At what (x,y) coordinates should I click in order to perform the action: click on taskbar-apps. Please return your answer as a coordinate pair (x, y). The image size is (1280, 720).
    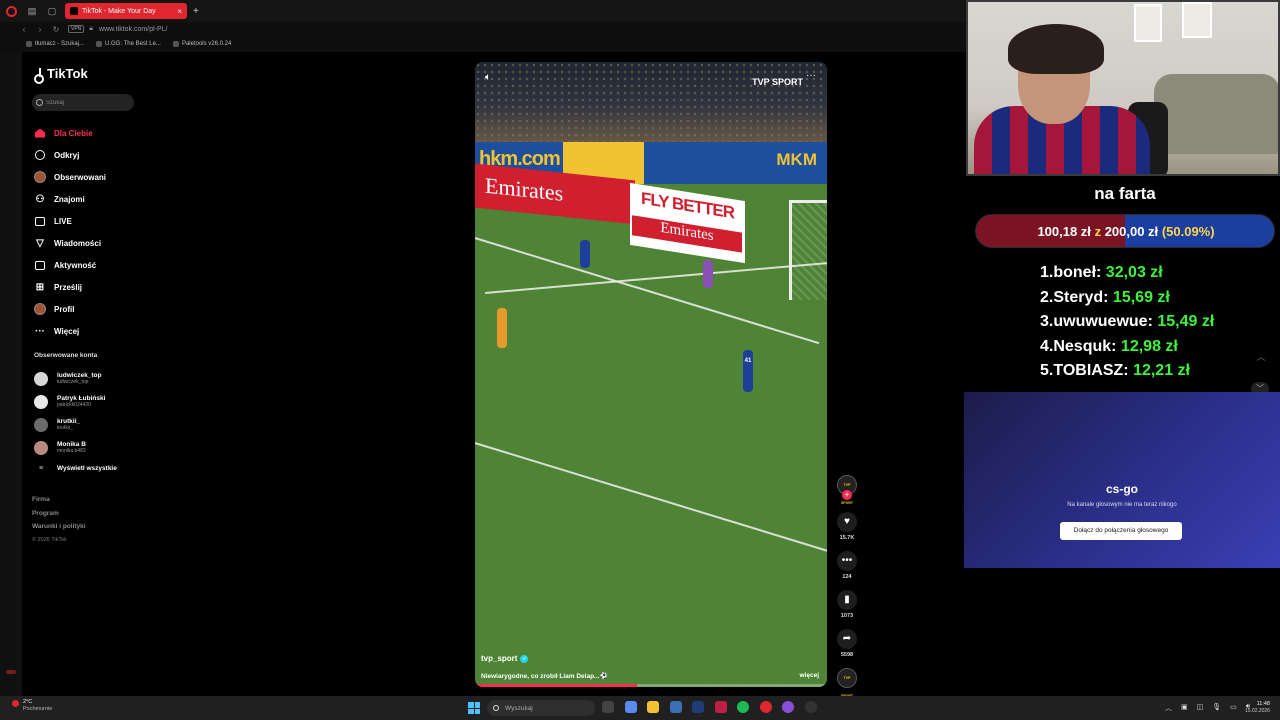
    Looking at the image, I should click on (714, 707).